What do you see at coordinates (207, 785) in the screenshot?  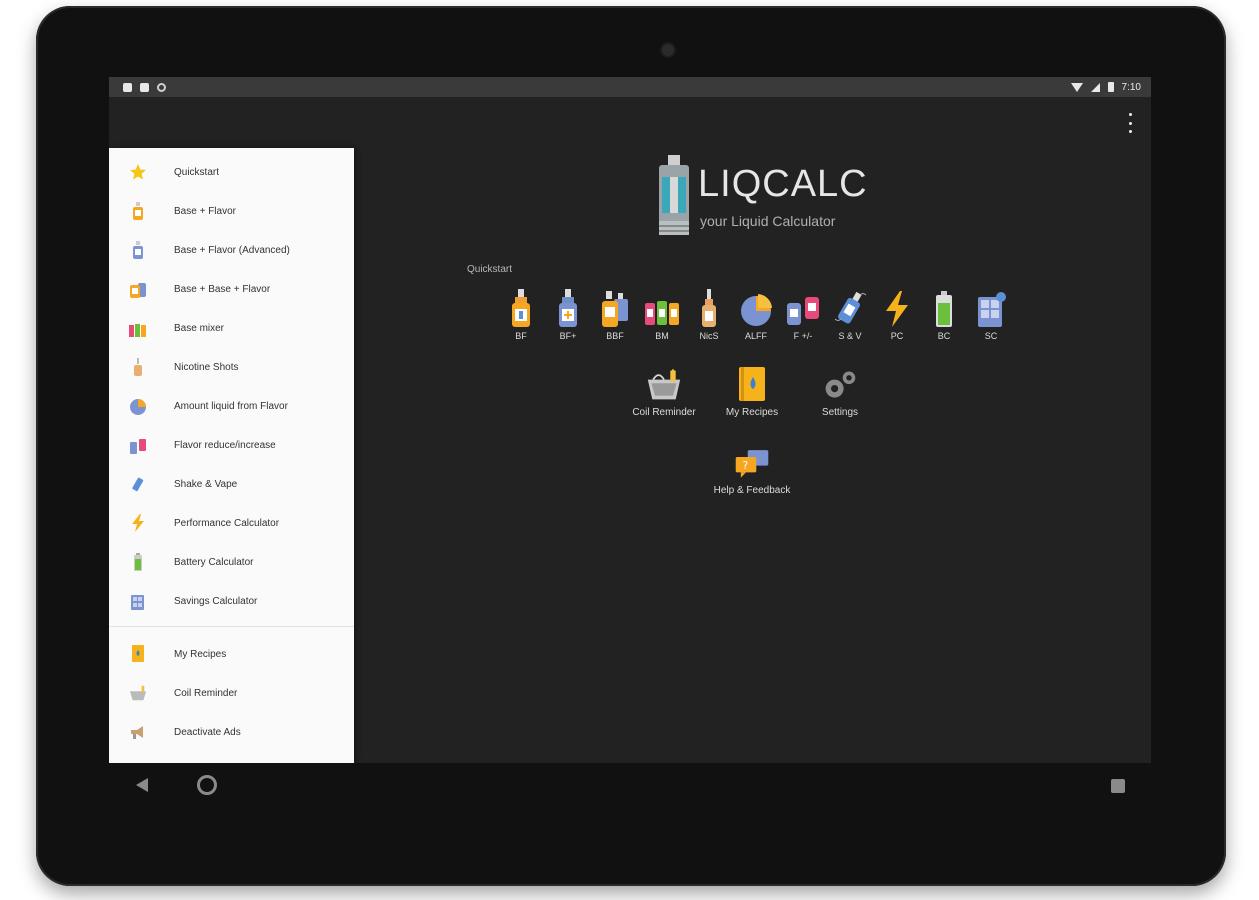 I see `home-icon` at bounding box center [207, 785].